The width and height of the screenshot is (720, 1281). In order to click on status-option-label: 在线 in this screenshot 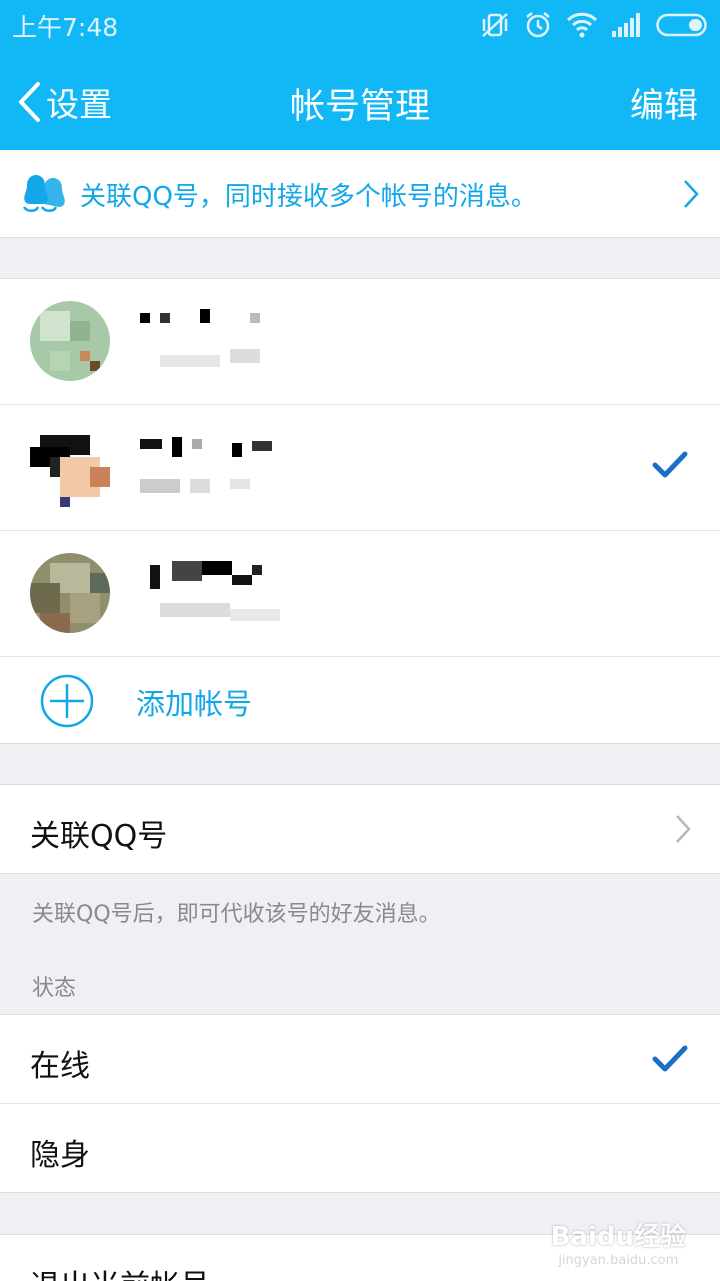, I will do `click(60, 1066)`.